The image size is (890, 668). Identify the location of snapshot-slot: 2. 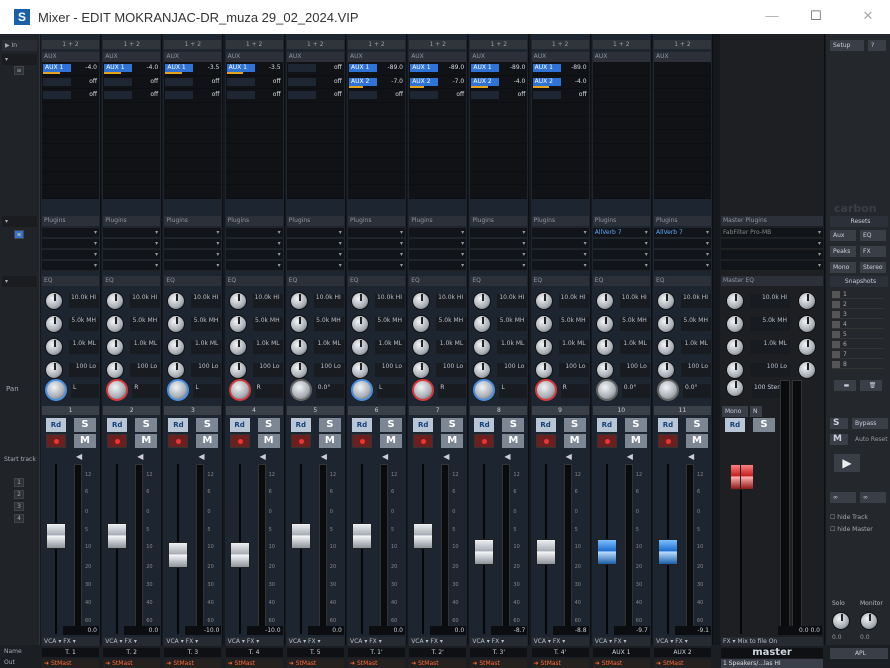
(858, 304).